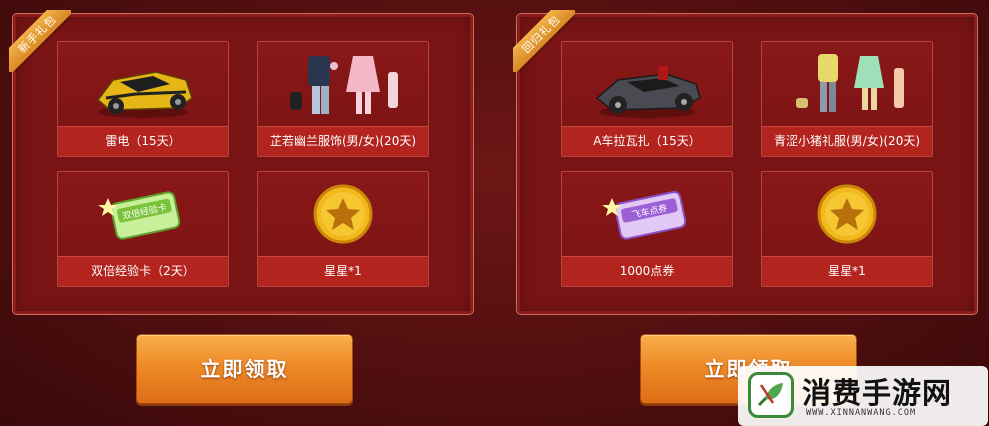 The image size is (989, 426). I want to click on coupon-card-icon: 飞车点券, so click(644, 215).